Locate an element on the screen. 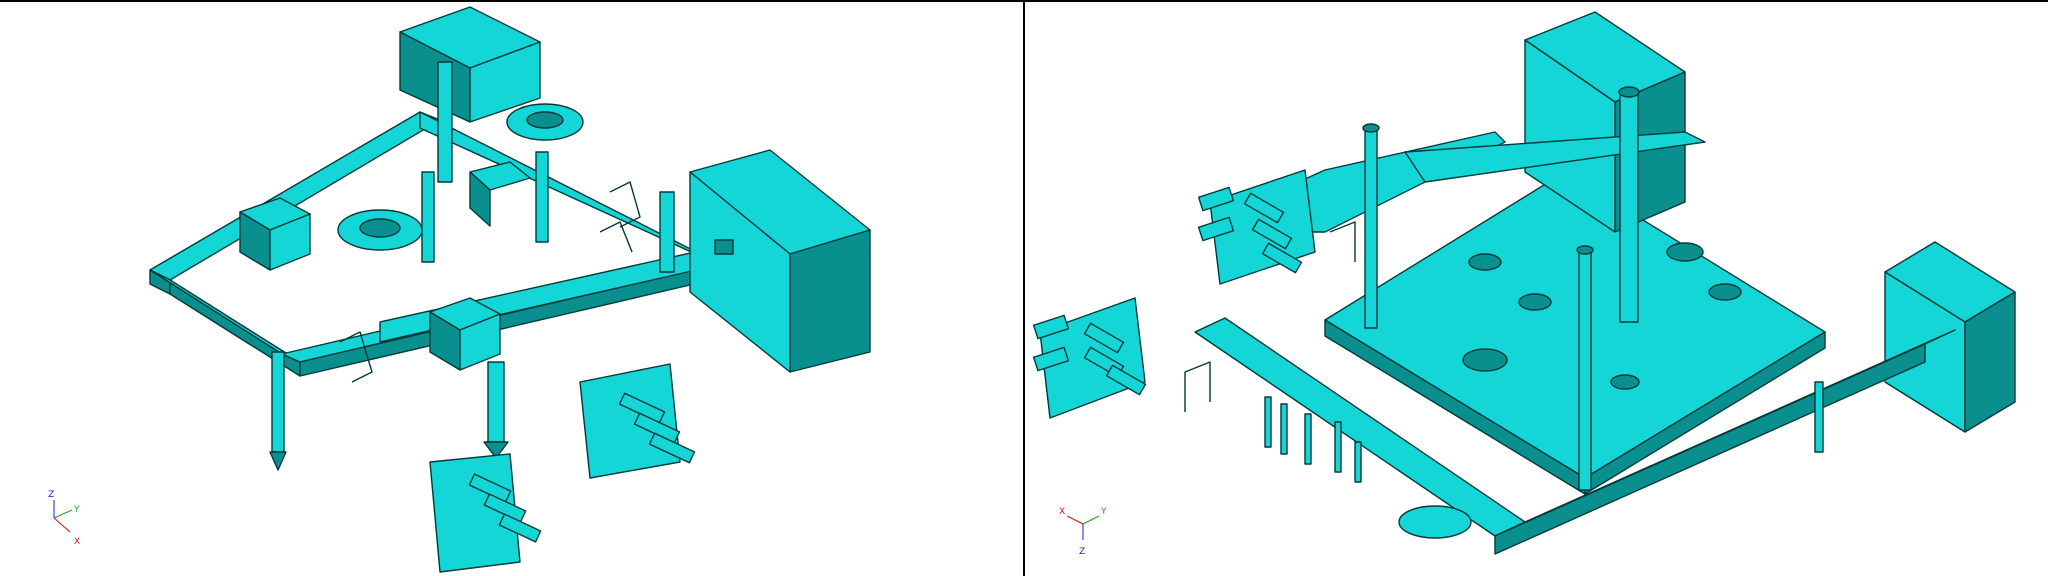  axis-triad-left: Z Y X is located at coordinates (71, 523).